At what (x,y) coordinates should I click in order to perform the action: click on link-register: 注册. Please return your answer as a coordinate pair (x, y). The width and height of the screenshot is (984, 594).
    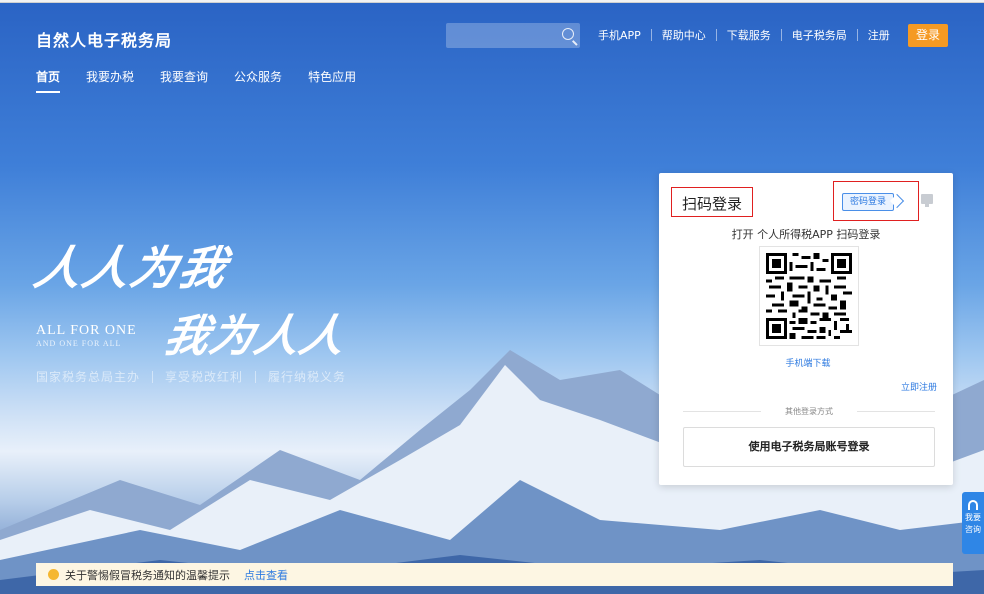
    Looking at the image, I should click on (879, 35).